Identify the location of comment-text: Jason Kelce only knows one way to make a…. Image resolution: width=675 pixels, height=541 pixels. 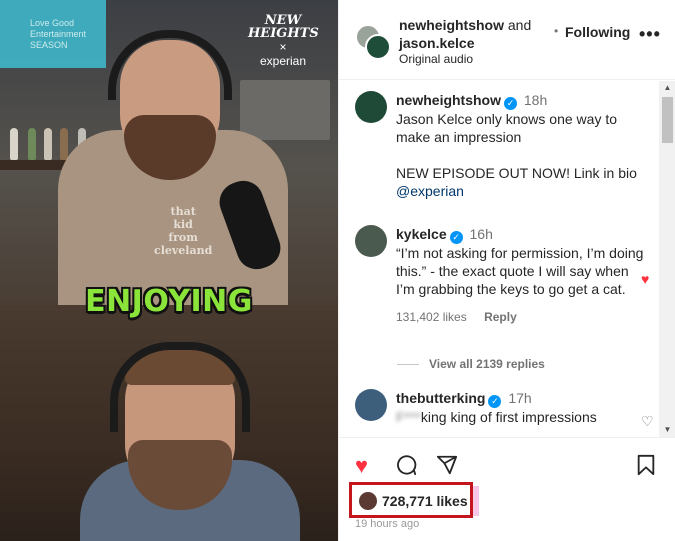
(507, 128).